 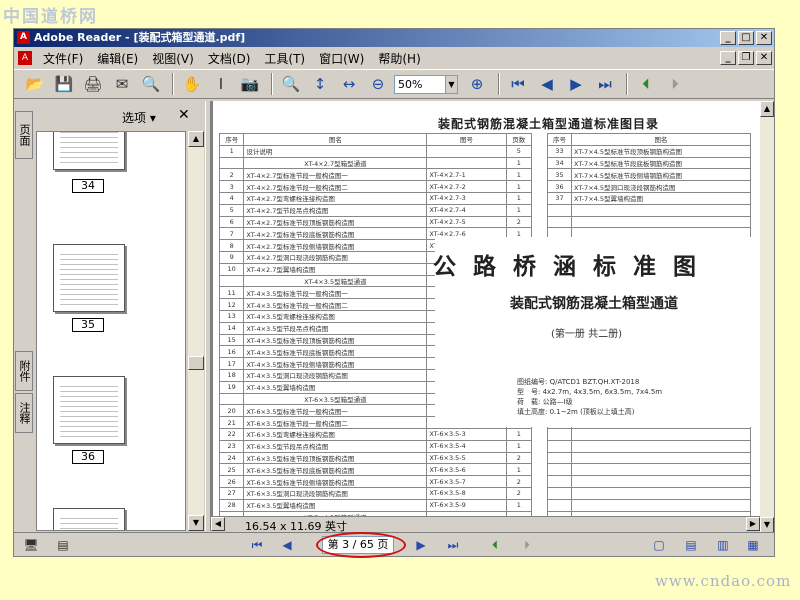 What do you see at coordinates (764, 38) in the screenshot?
I see `close-button: ✕` at bounding box center [764, 38].